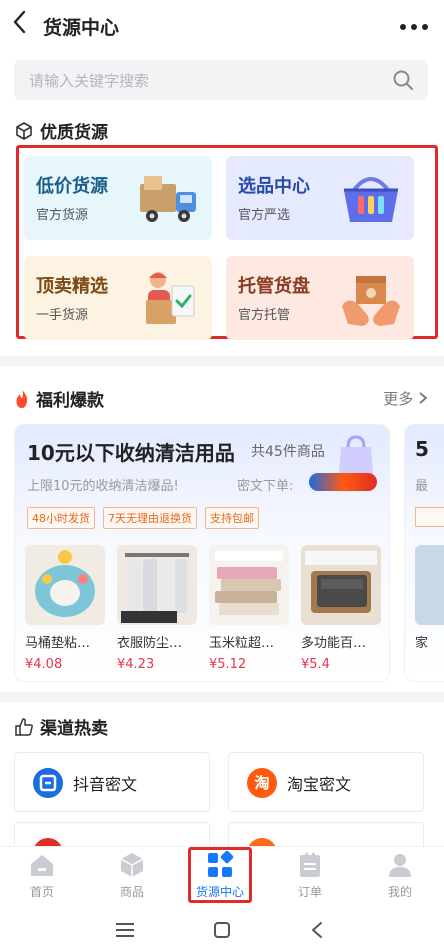 This screenshot has width=444, height=952. Describe the element at coordinates (23, 25) in the screenshot. I see `back-icon` at that location.